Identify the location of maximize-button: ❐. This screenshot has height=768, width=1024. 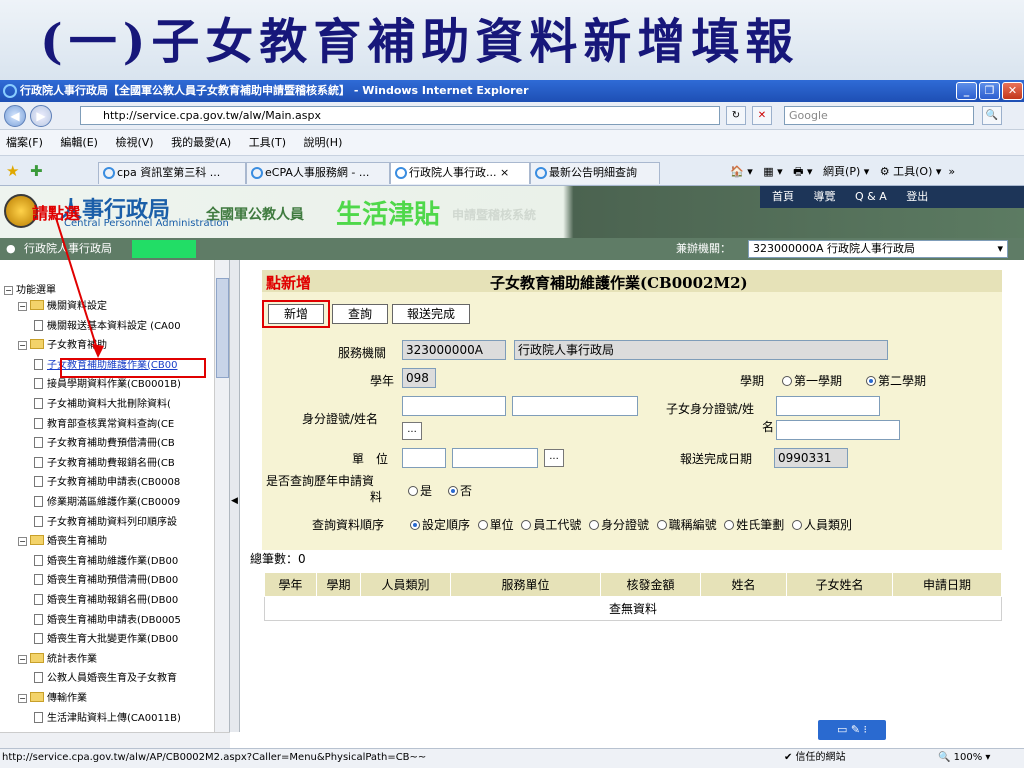
(989, 91).